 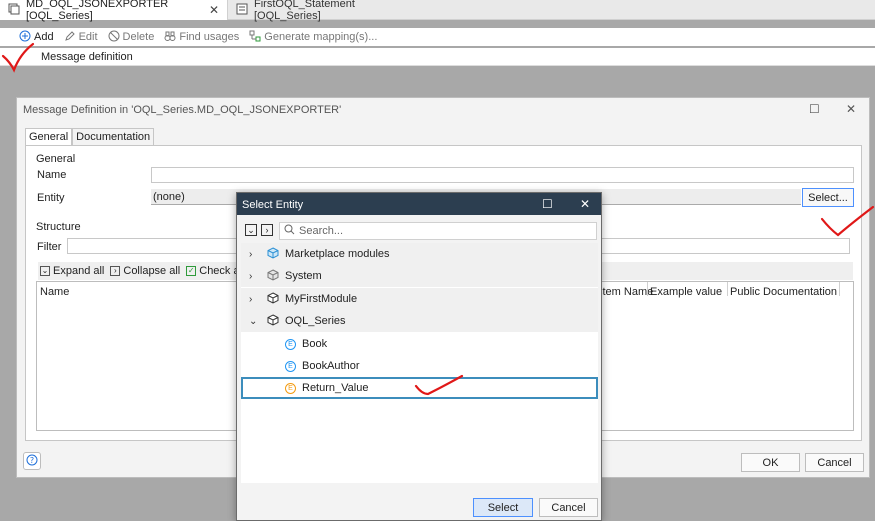 I want to click on tree-item-label: BookAuthor, so click(x=331, y=366).